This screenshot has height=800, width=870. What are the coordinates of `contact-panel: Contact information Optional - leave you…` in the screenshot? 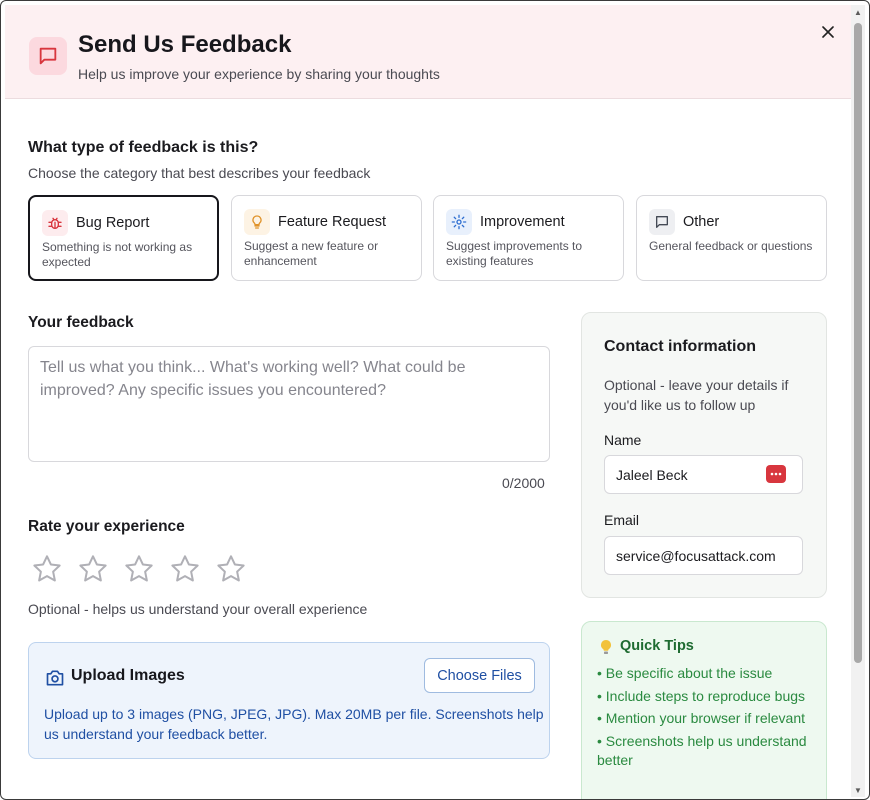 It's located at (704, 455).